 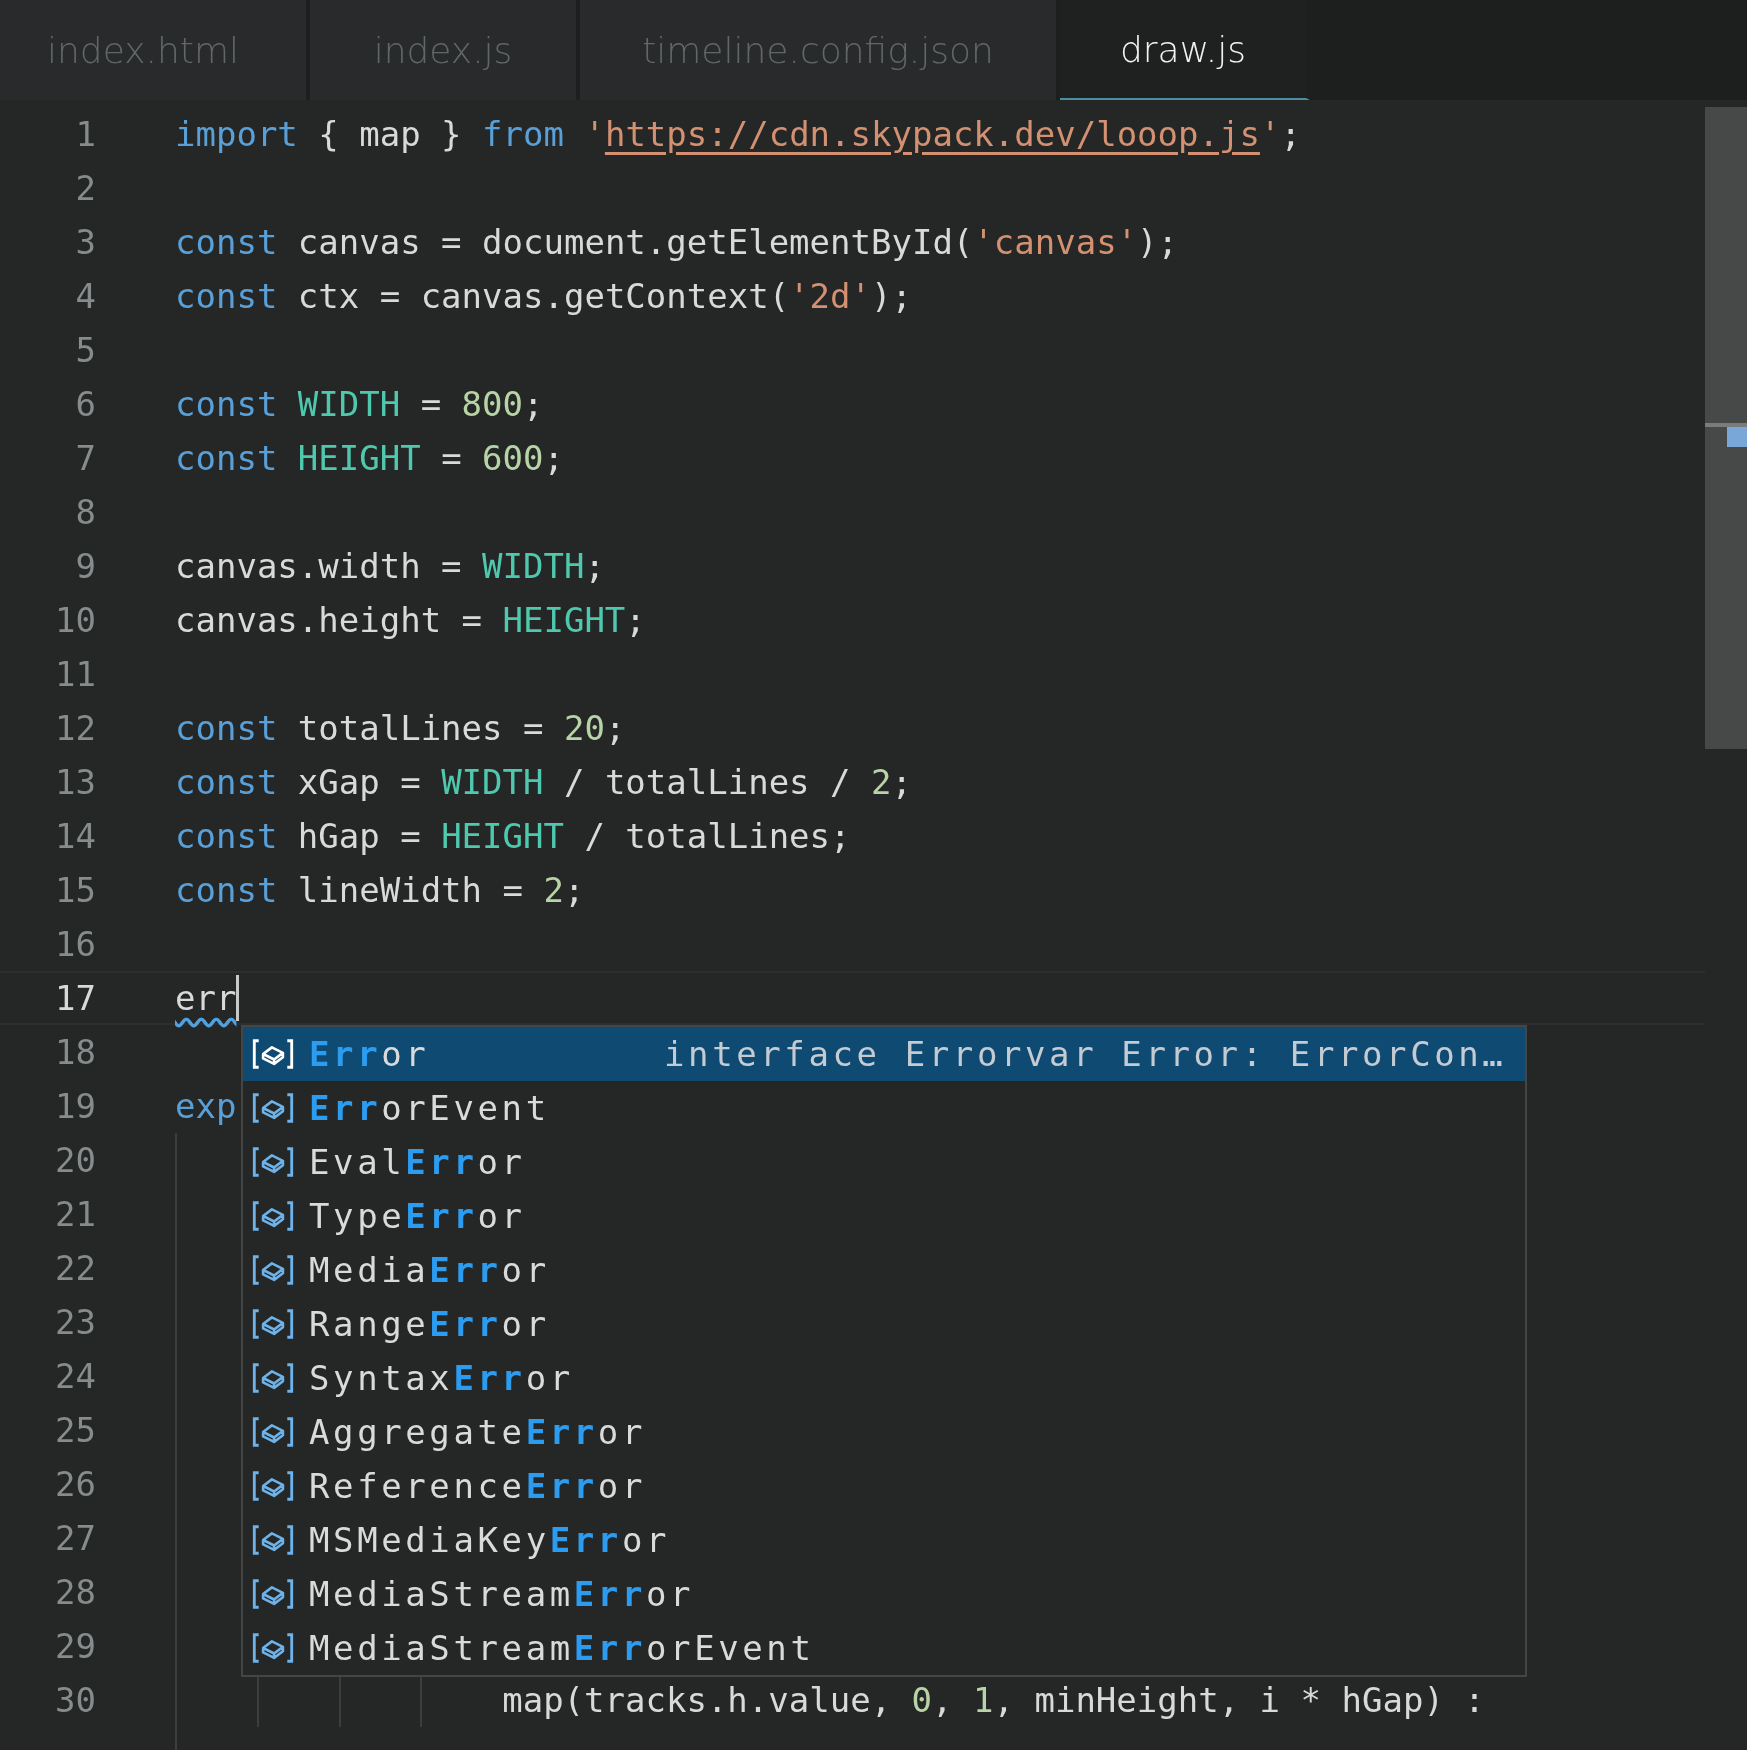 I want to click on suggestion-item: AggregateError, so click(x=884, y=1432).